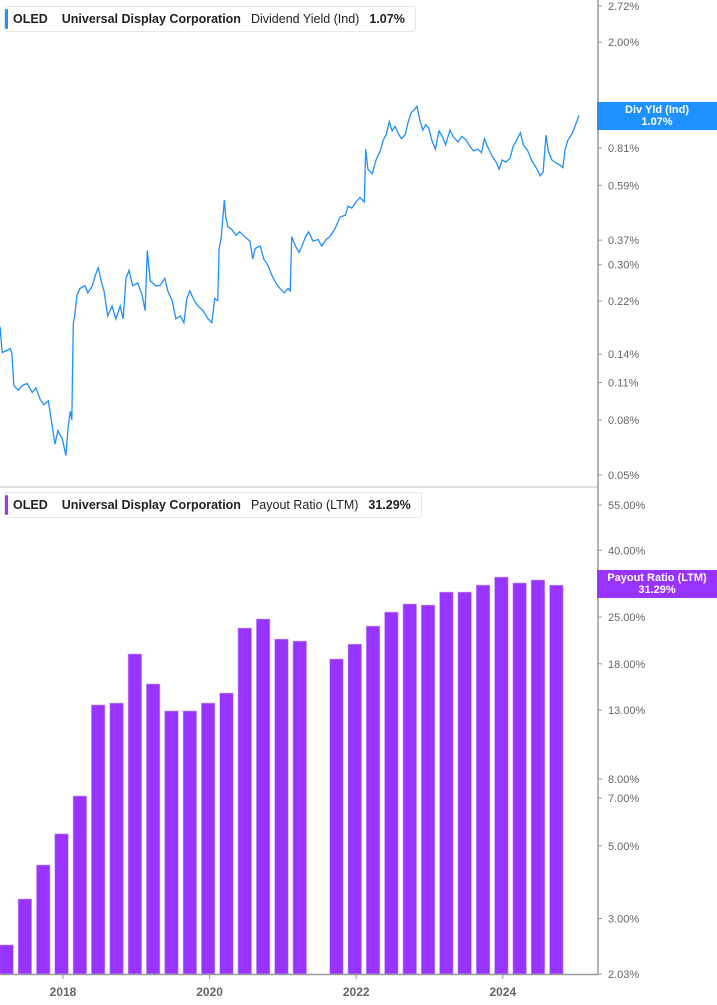  I want to click on tag-value: 31.29%, so click(657, 590).